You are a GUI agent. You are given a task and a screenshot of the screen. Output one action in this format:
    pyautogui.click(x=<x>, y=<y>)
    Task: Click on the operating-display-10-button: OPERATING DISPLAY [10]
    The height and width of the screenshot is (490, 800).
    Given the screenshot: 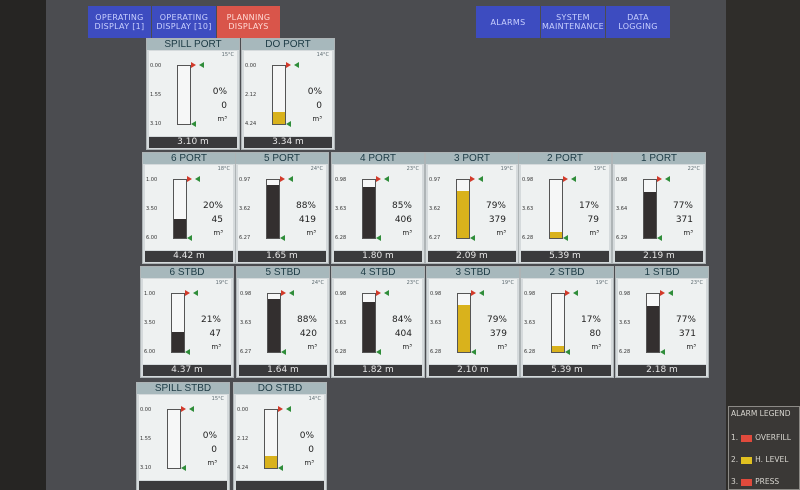 What is the action you would take?
    pyautogui.click(x=184, y=22)
    